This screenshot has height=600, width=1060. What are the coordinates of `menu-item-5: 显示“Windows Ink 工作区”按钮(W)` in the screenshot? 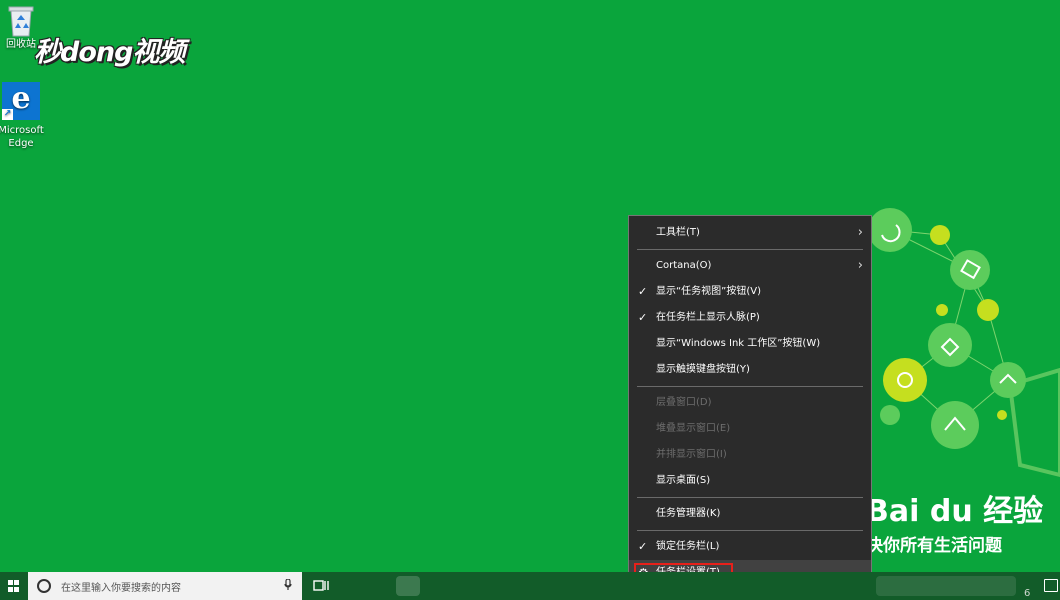 It's located at (750, 344).